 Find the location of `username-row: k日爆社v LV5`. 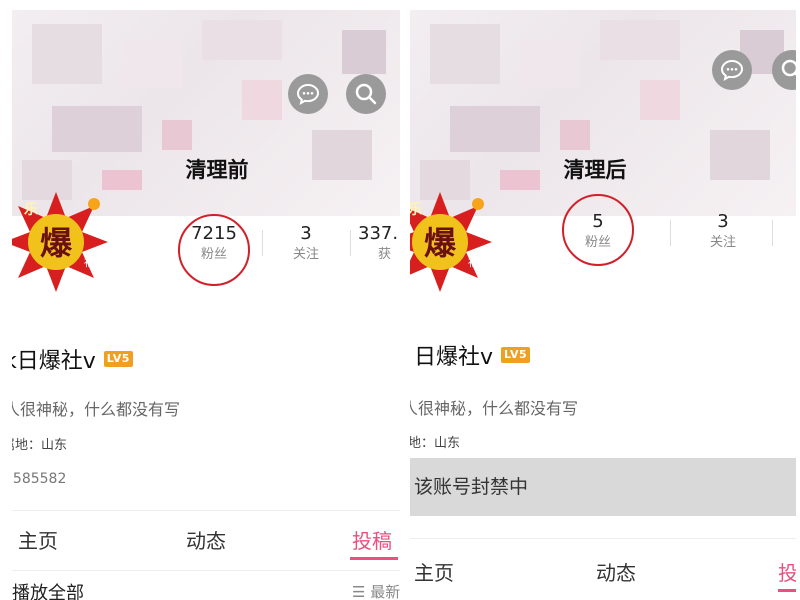

username-row: k日爆社v LV5 is located at coordinates (72, 359).